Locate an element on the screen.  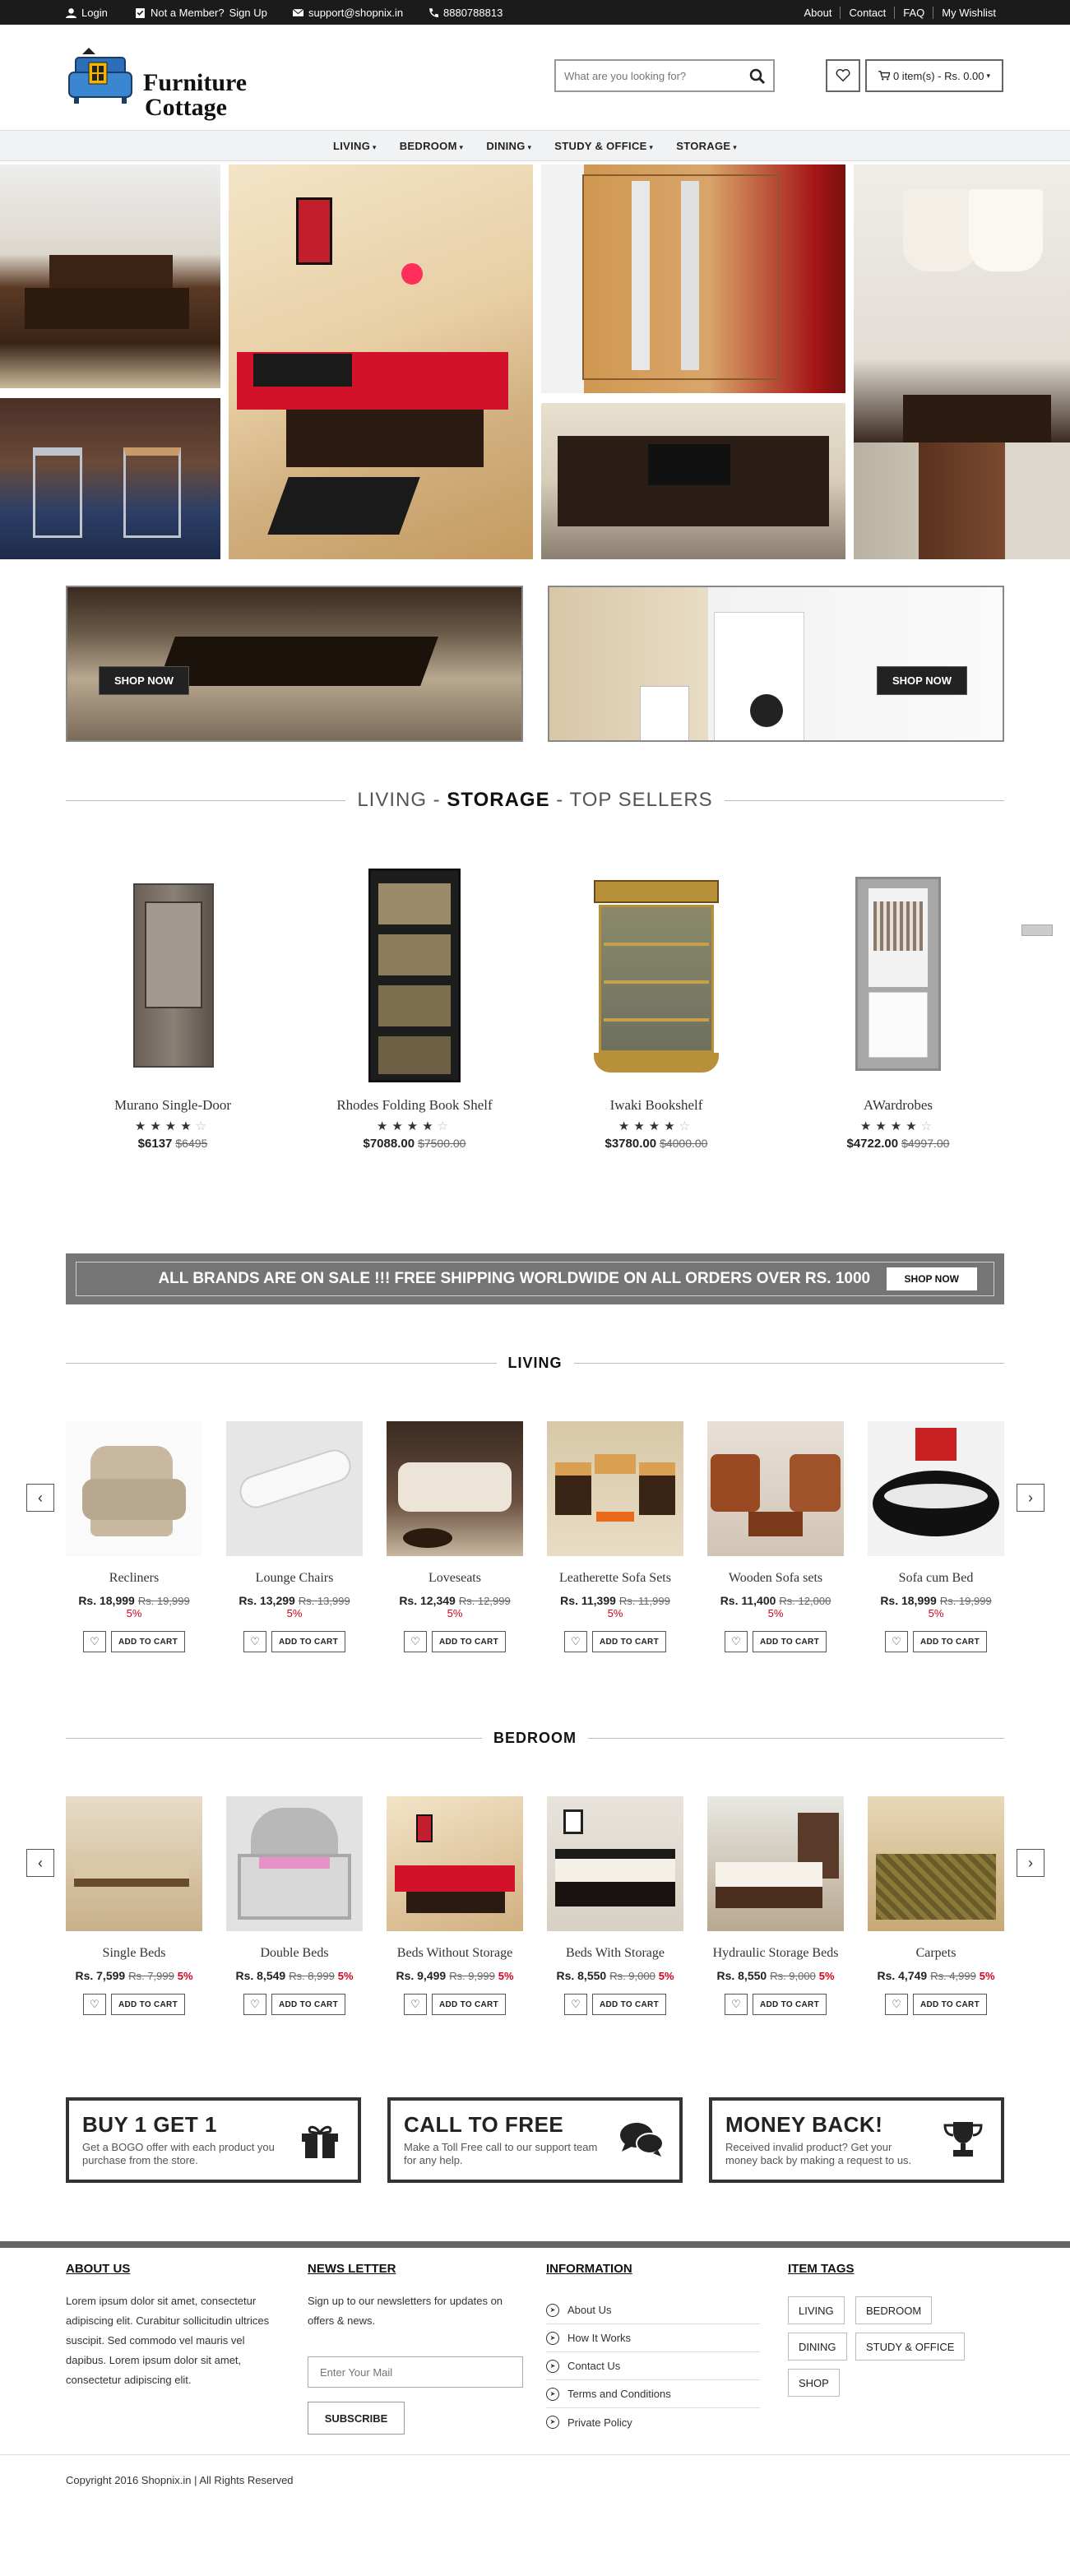
product-name: Carpets is located at coordinates (936, 1953).